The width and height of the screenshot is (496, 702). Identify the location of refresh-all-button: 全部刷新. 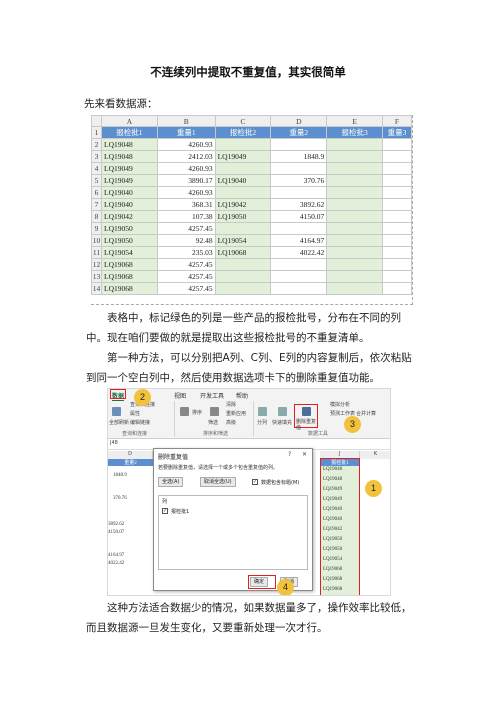
(119, 422).